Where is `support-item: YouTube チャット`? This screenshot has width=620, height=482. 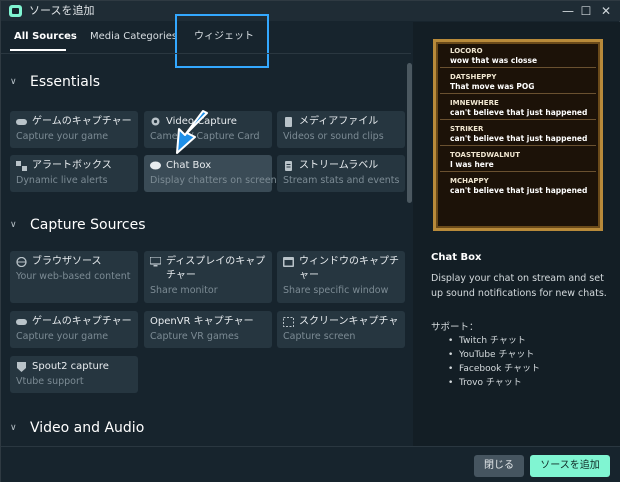
support-item: YouTube チャット is located at coordinates (494, 355).